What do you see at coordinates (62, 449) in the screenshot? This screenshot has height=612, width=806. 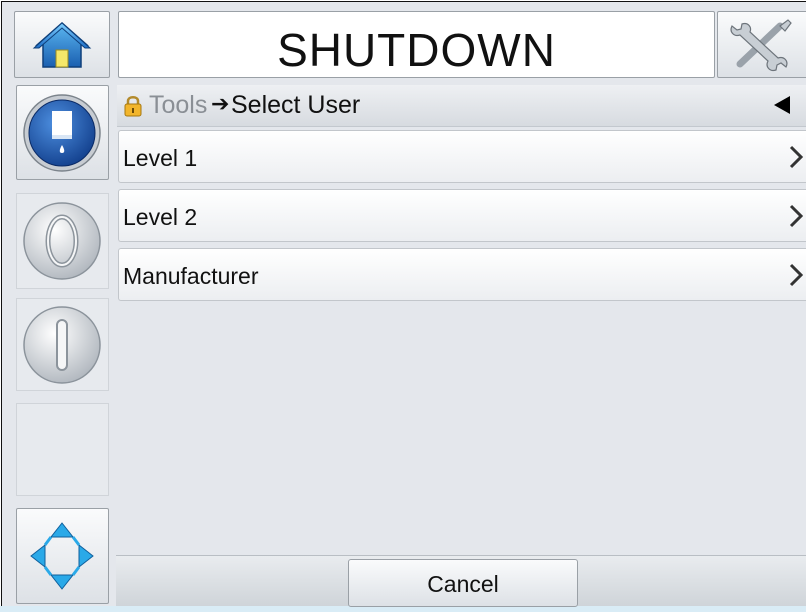 I see `empty-slot` at bounding box center [62, 449].